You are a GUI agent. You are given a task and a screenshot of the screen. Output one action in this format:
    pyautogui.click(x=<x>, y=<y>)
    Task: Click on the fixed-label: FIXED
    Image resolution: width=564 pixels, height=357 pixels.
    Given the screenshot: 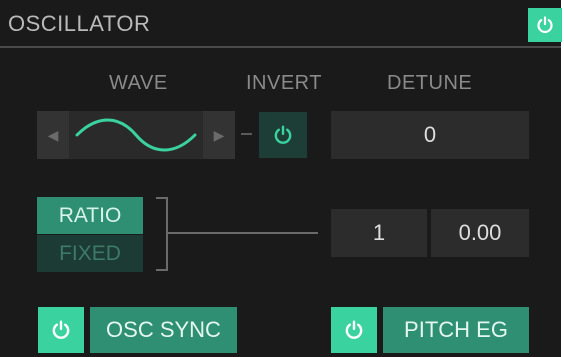 What is the action you would take?
    pyautogui.click(x=90, y=253)
    